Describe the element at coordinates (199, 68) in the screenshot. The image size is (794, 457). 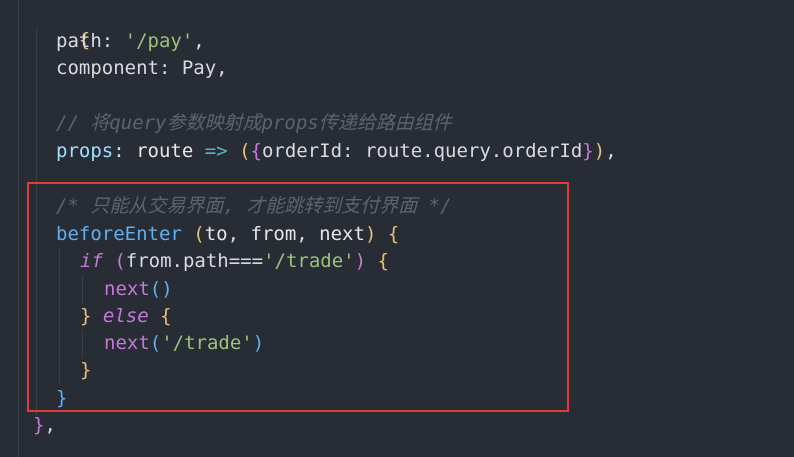
I see `component-value: Pay` at that location.